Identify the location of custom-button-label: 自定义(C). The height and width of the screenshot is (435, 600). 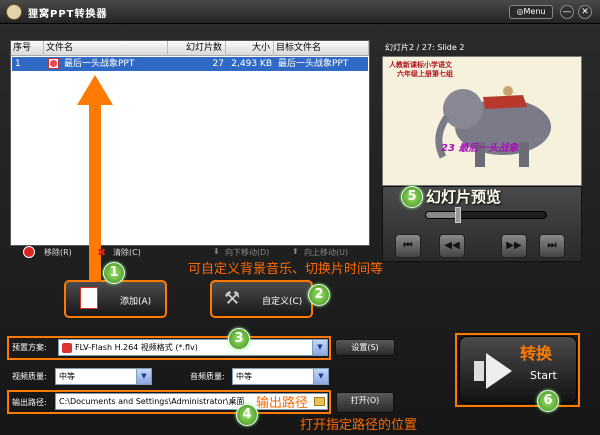
(282, 302).